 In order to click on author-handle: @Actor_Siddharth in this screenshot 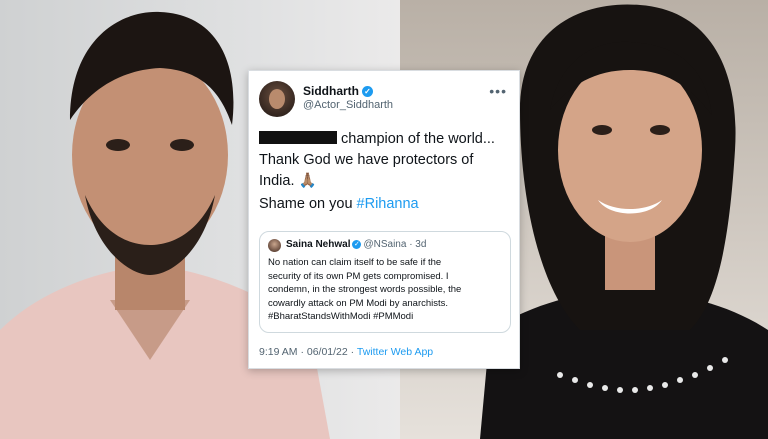, I will do `click(348, 105)`.